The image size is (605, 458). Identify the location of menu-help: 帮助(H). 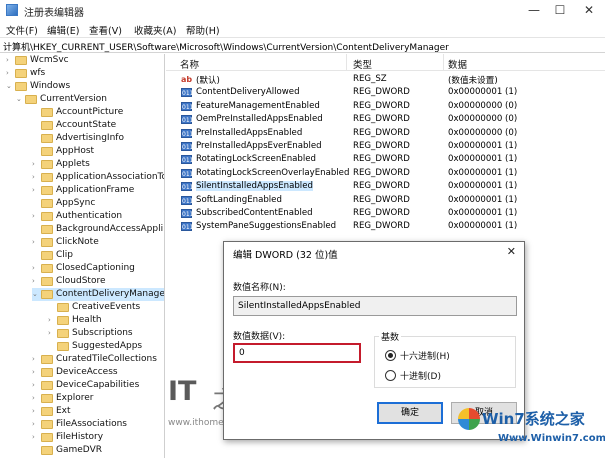
(203, 30).